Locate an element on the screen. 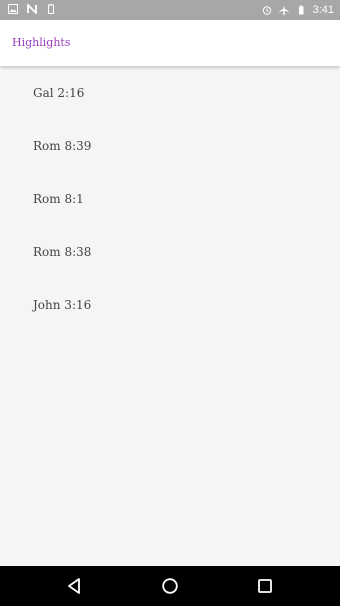  highlight-reference: Rom 8:38 is located at coordinates (62, 251).